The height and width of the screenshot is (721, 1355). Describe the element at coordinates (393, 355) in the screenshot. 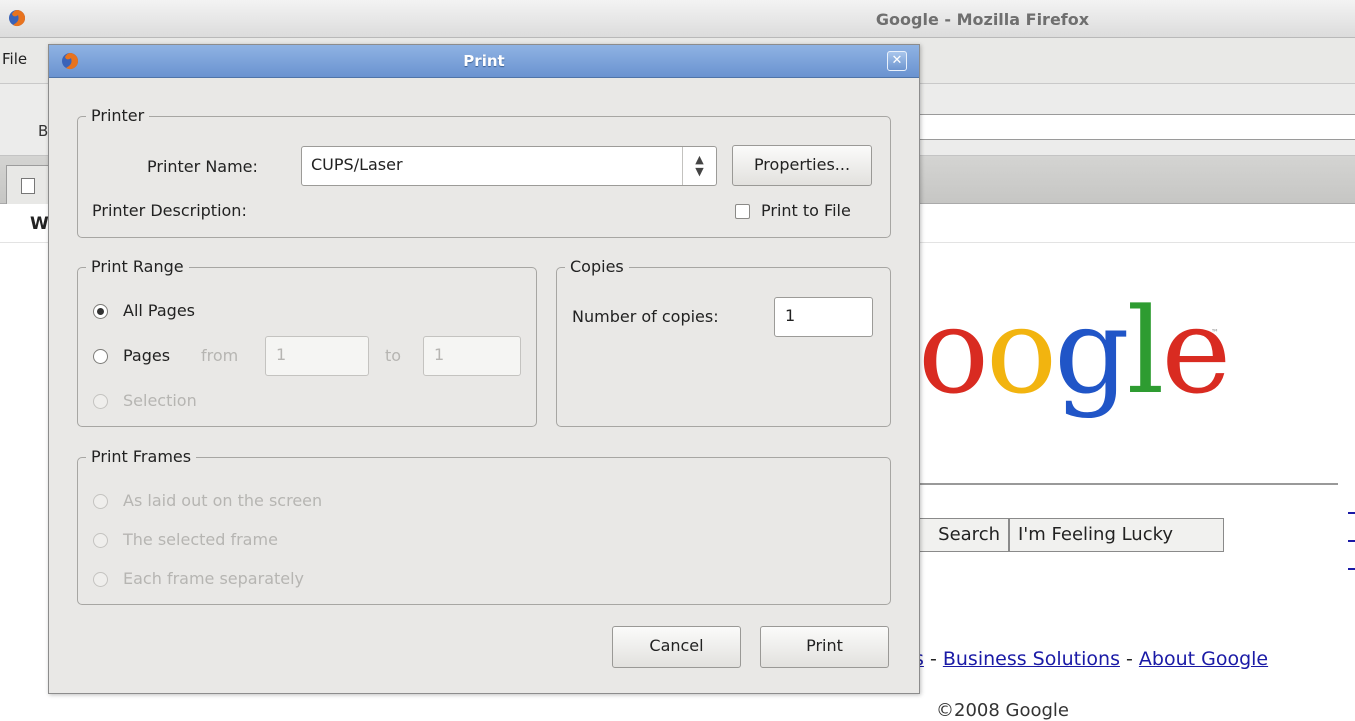

I see `to-label: to` at that location.